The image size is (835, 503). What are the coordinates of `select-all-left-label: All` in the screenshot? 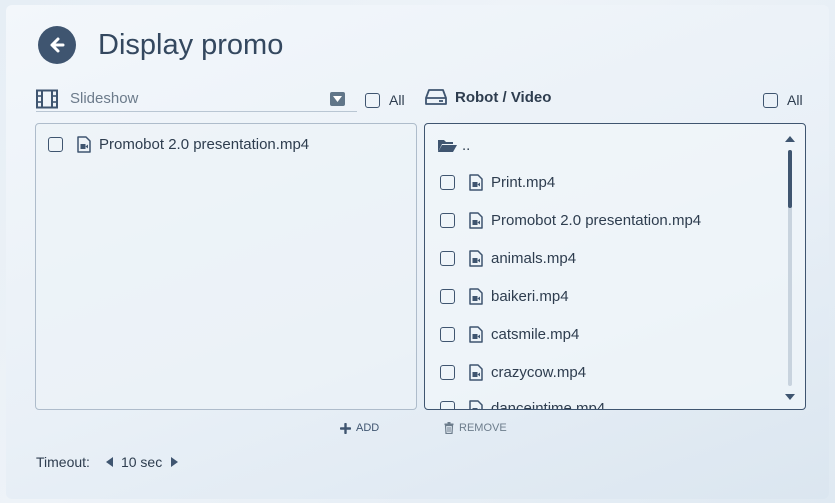 It's located at (397, 100).